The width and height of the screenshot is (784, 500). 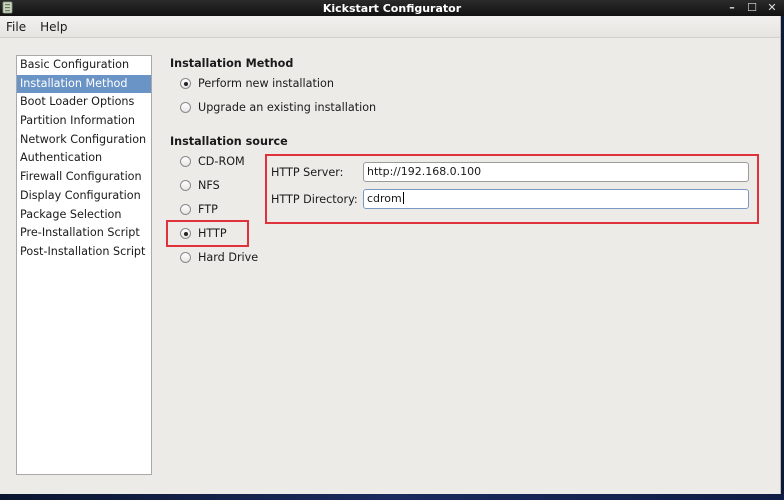 What do you see at coordinates (307, 172) in the screenshot?
I see `http-server-label: HTTP Server:` at bounding box center [307, 172].